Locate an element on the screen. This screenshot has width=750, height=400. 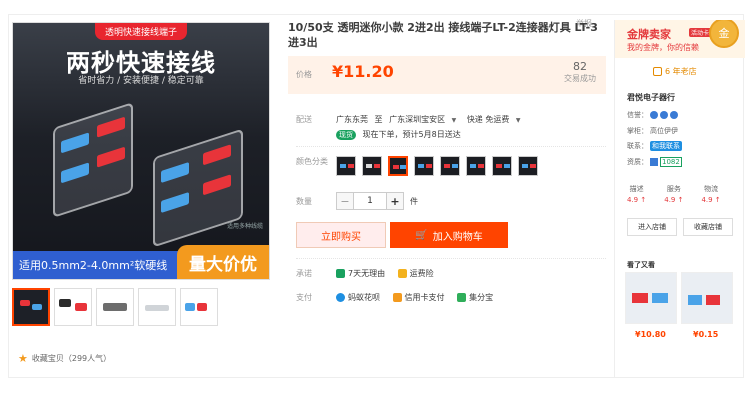
image-spec-bar: 适用0.5mm2-4.0mm²软硬线 量大价优 is located at coordinates (141, 262).